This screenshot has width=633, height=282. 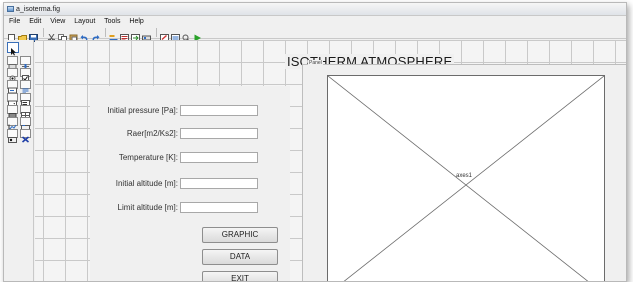 What do you see at coordinates (14, 21) in the screenshot?
I see `menu-file: File` at bounding box center [14, 21].